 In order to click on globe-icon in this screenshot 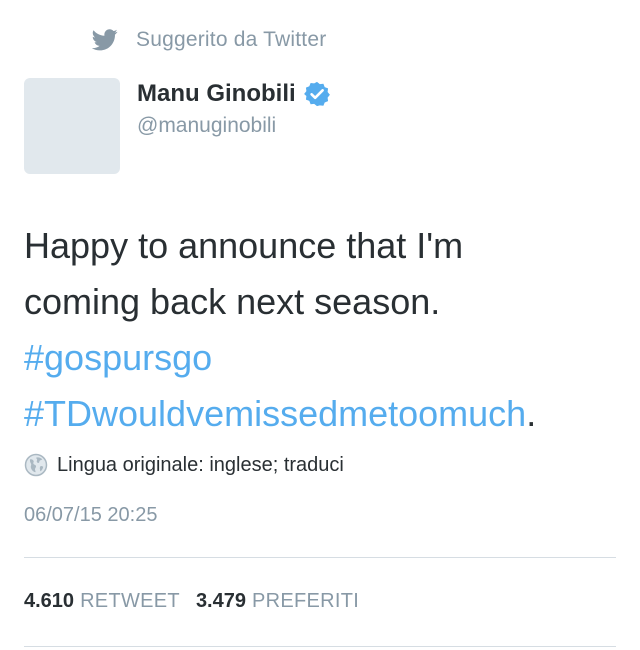, I will do `click(36, 465)`.